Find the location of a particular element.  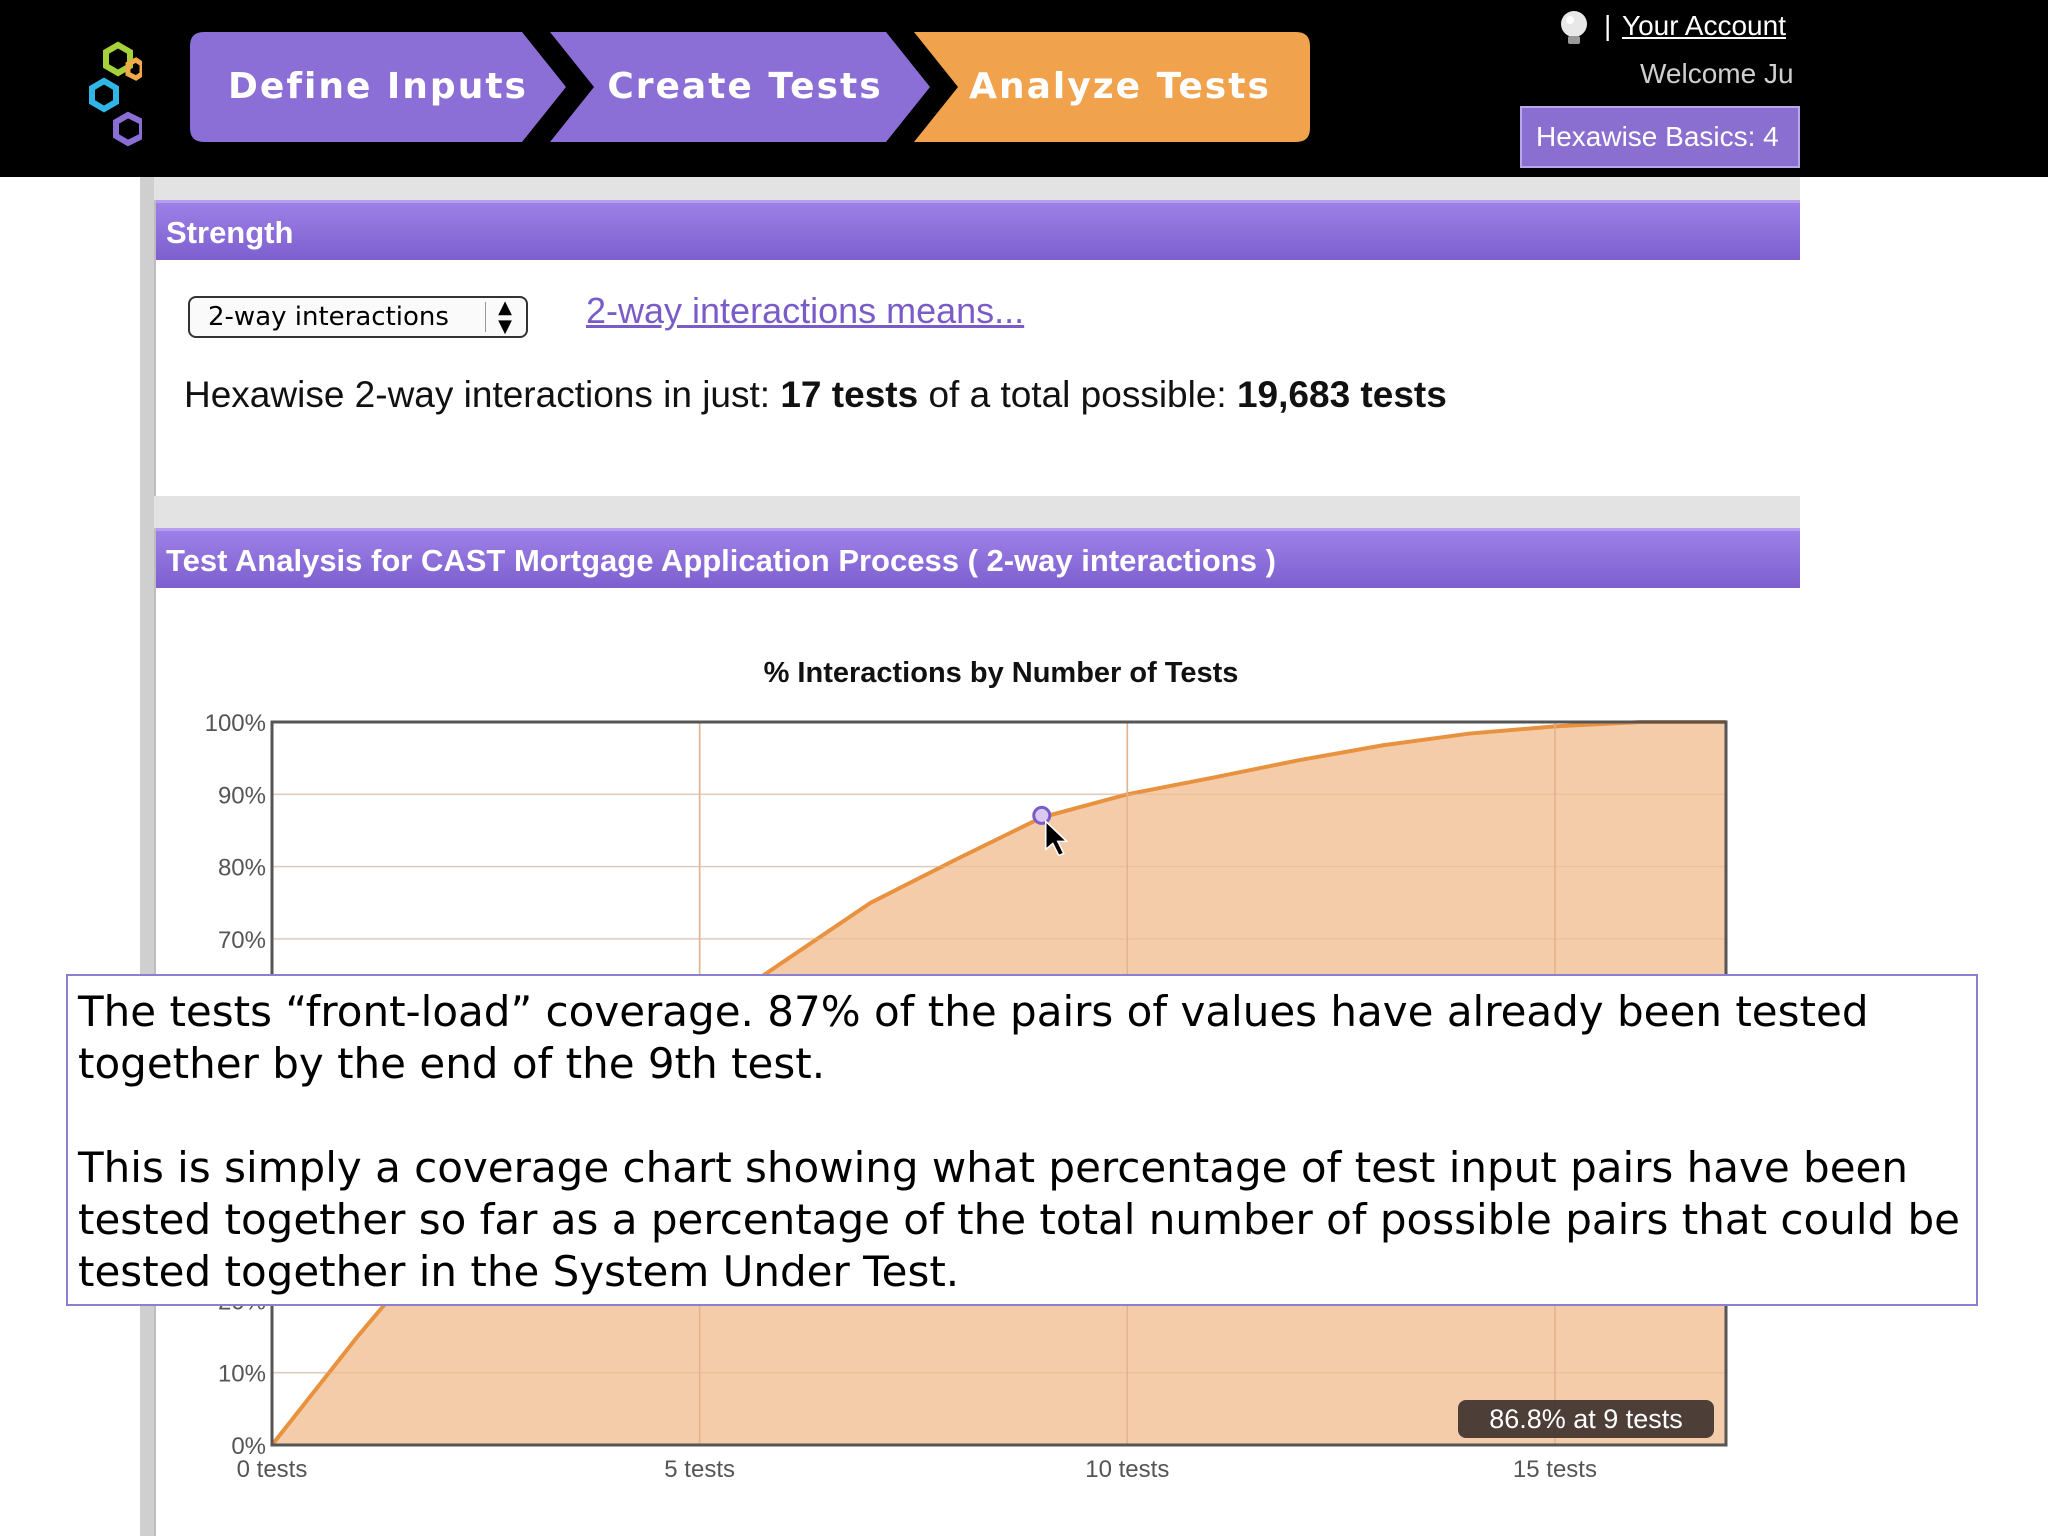

tooltip-text: 86.8% at 9 tests is located at coordinates (1586, 1419).